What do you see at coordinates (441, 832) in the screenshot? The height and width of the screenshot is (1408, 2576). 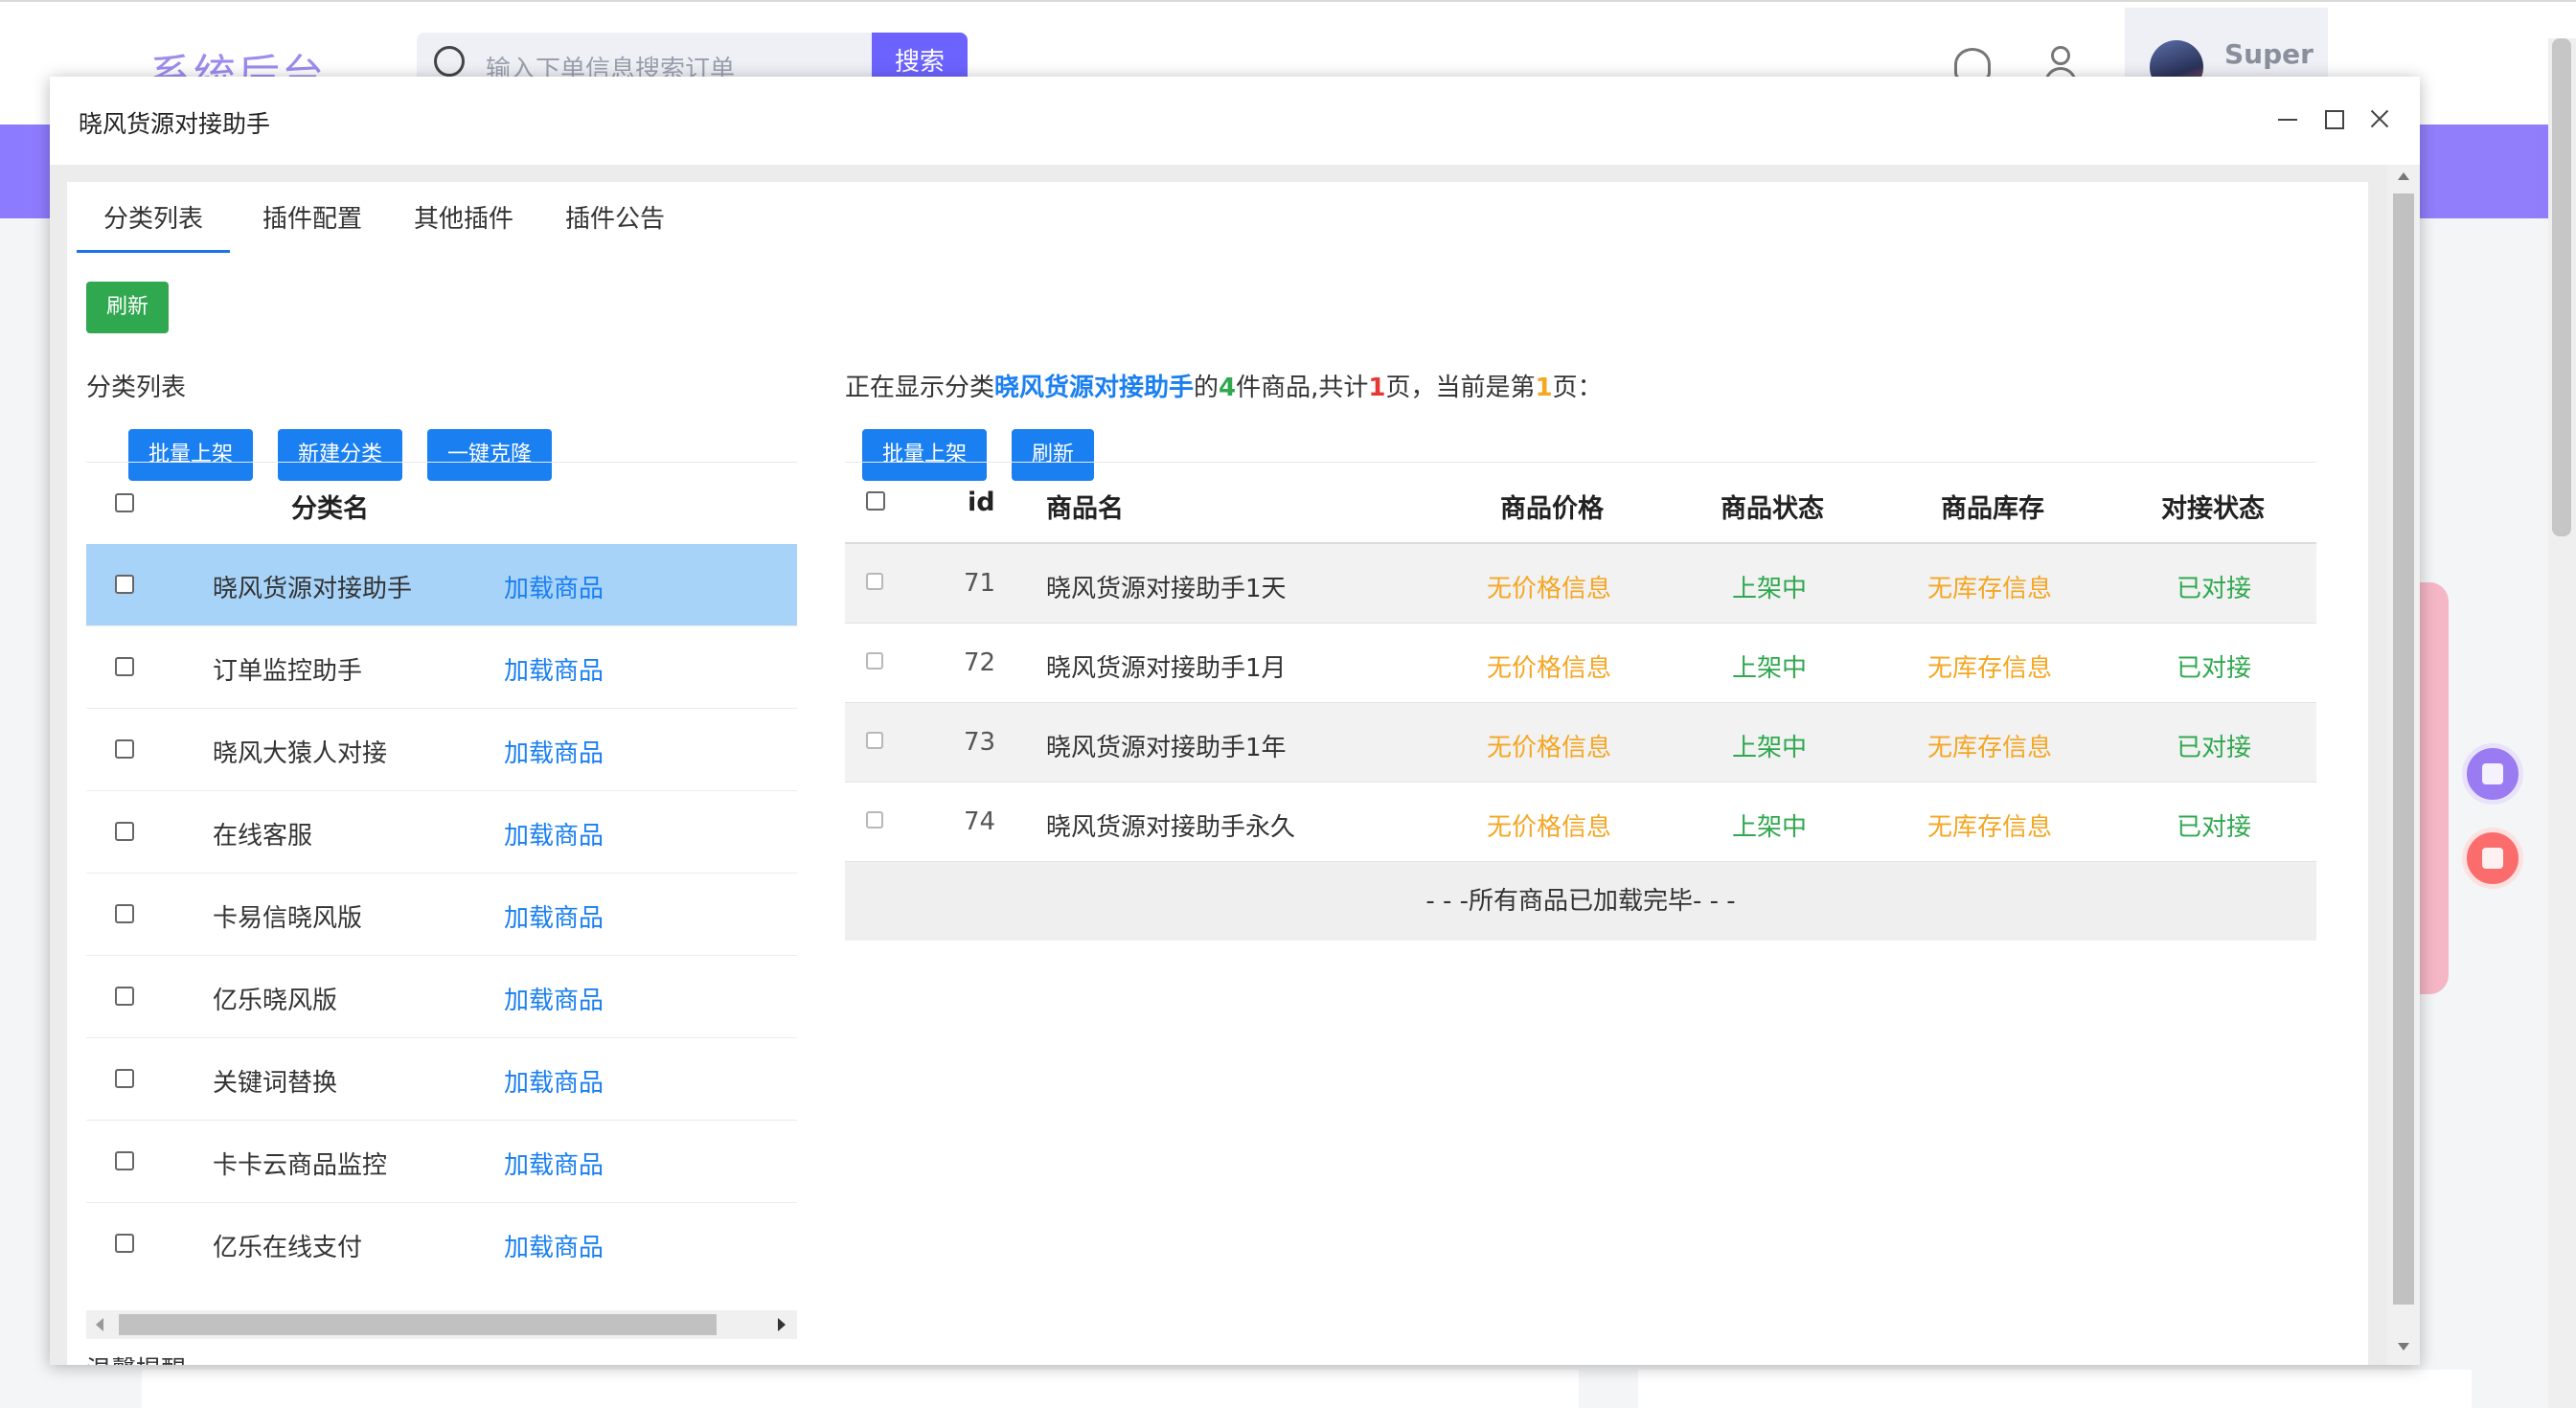 I see `table-row: 在线客服 加载商品` at bounding box center [441, 832].